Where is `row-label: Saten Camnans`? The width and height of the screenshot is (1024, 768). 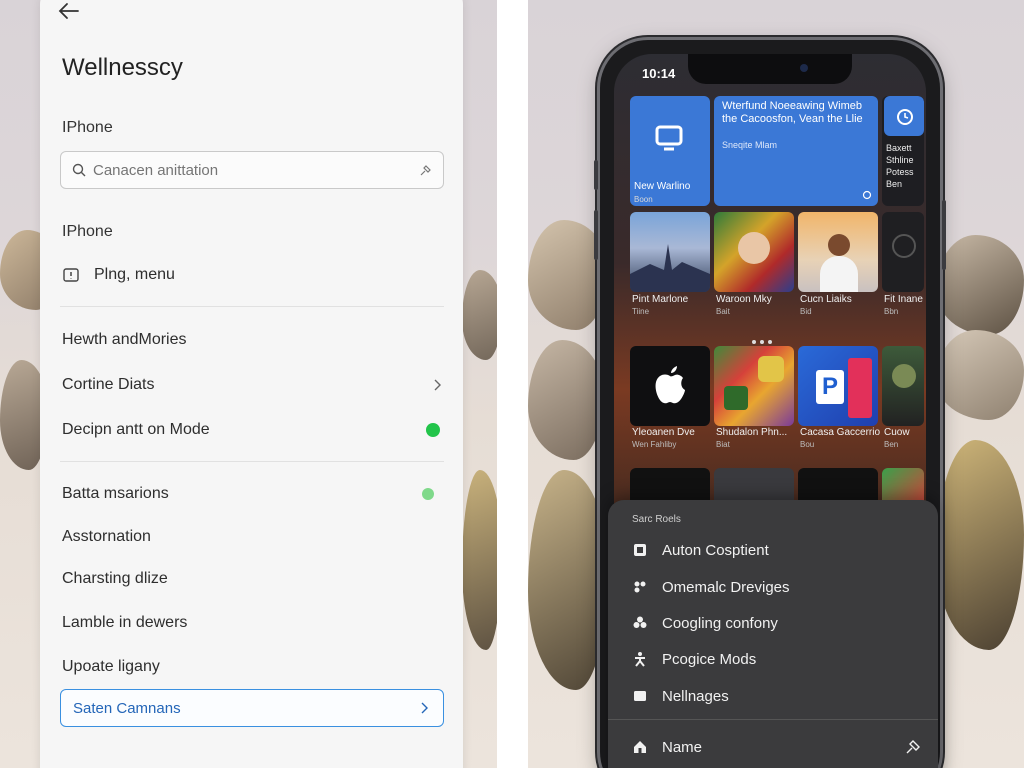
row-label: Saten Camnans is located at coordinates (127, 708).